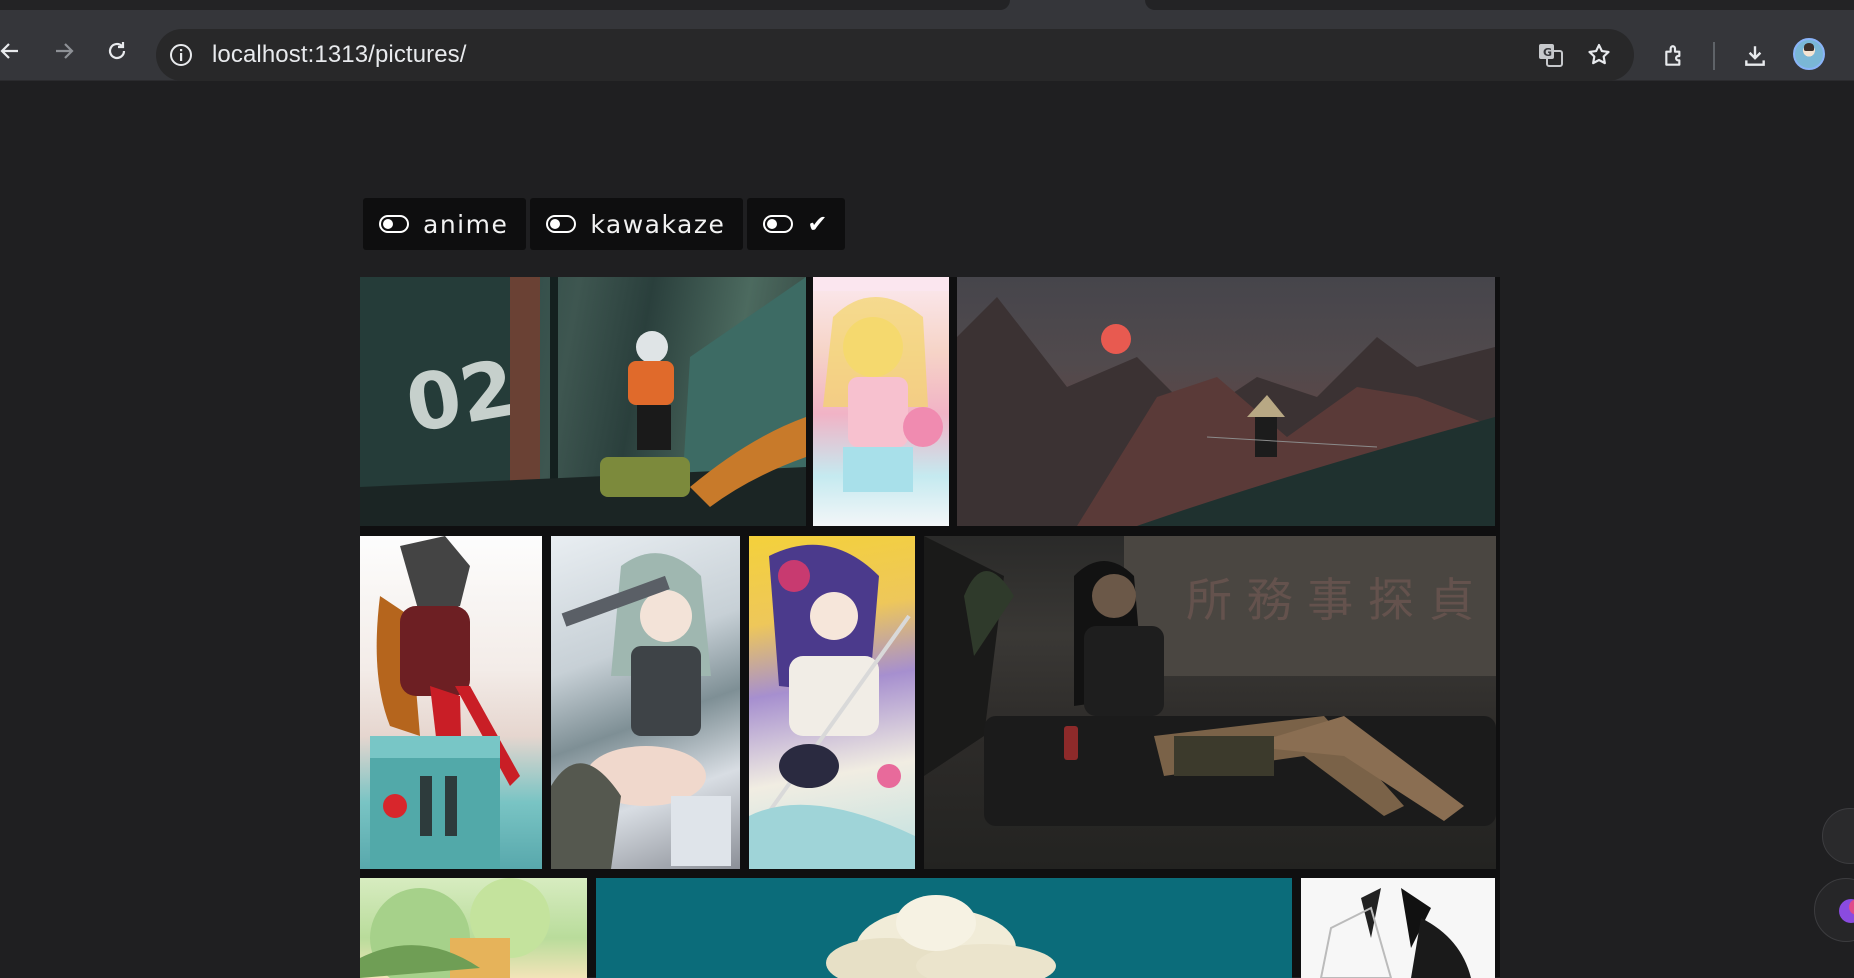  Describe the element at coordinates (927, 45) in the screenshot. I see `browser-toolbar: localhost:1313/pictures/ G` at that location.